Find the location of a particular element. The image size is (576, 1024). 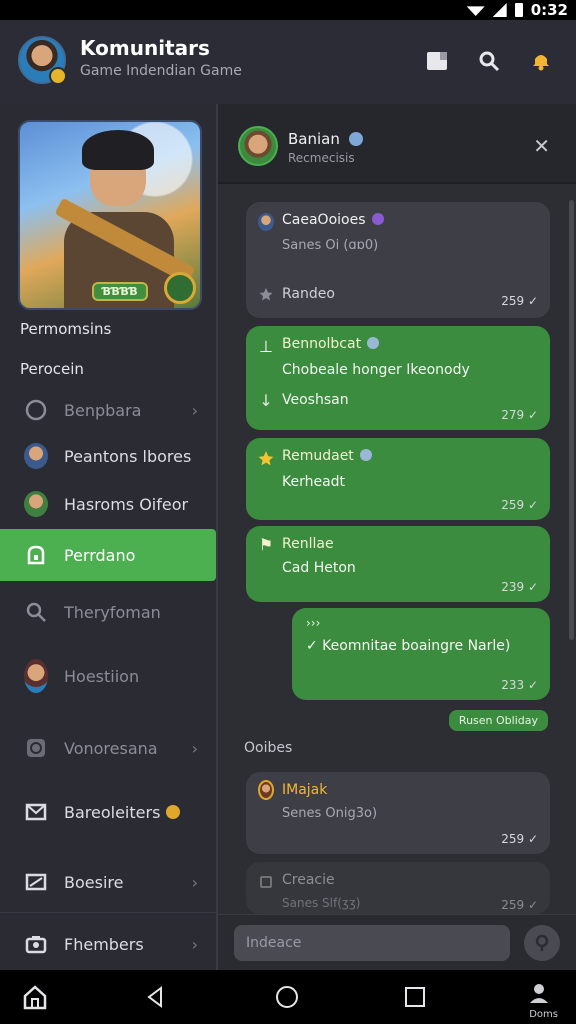

status-bar: 0:32 is located at coordinates (288, 10).